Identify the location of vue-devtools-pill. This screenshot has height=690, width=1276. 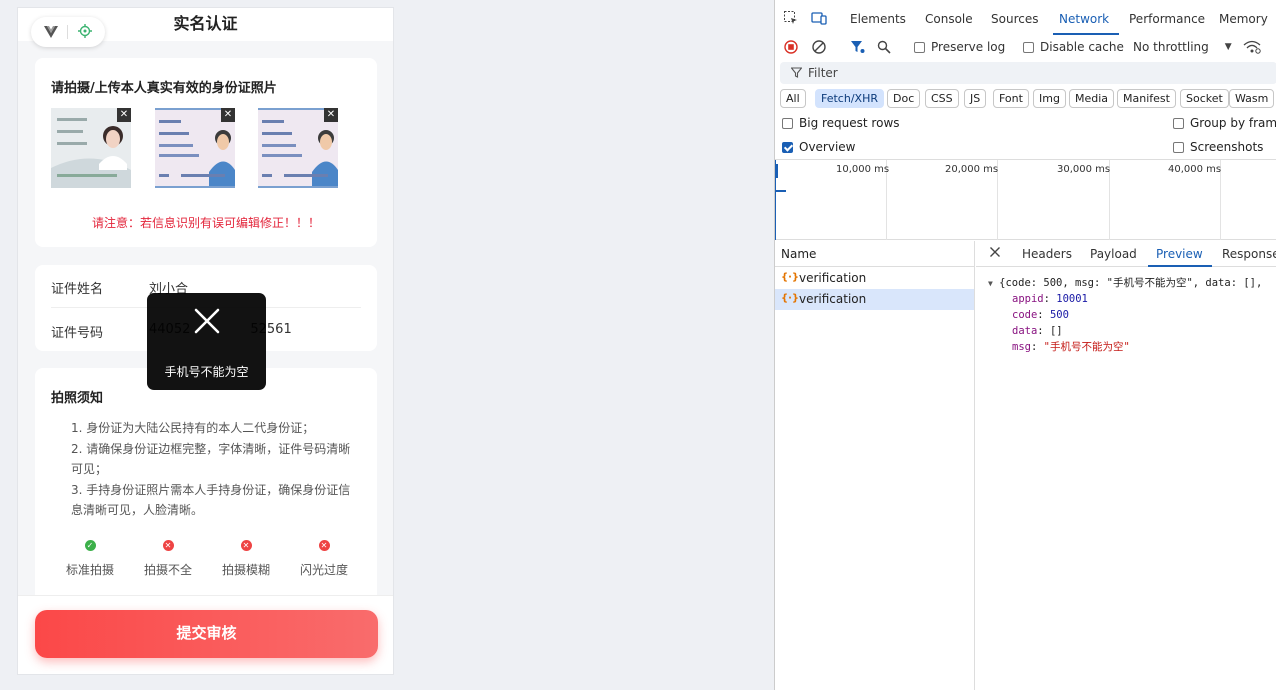
(68, 32).